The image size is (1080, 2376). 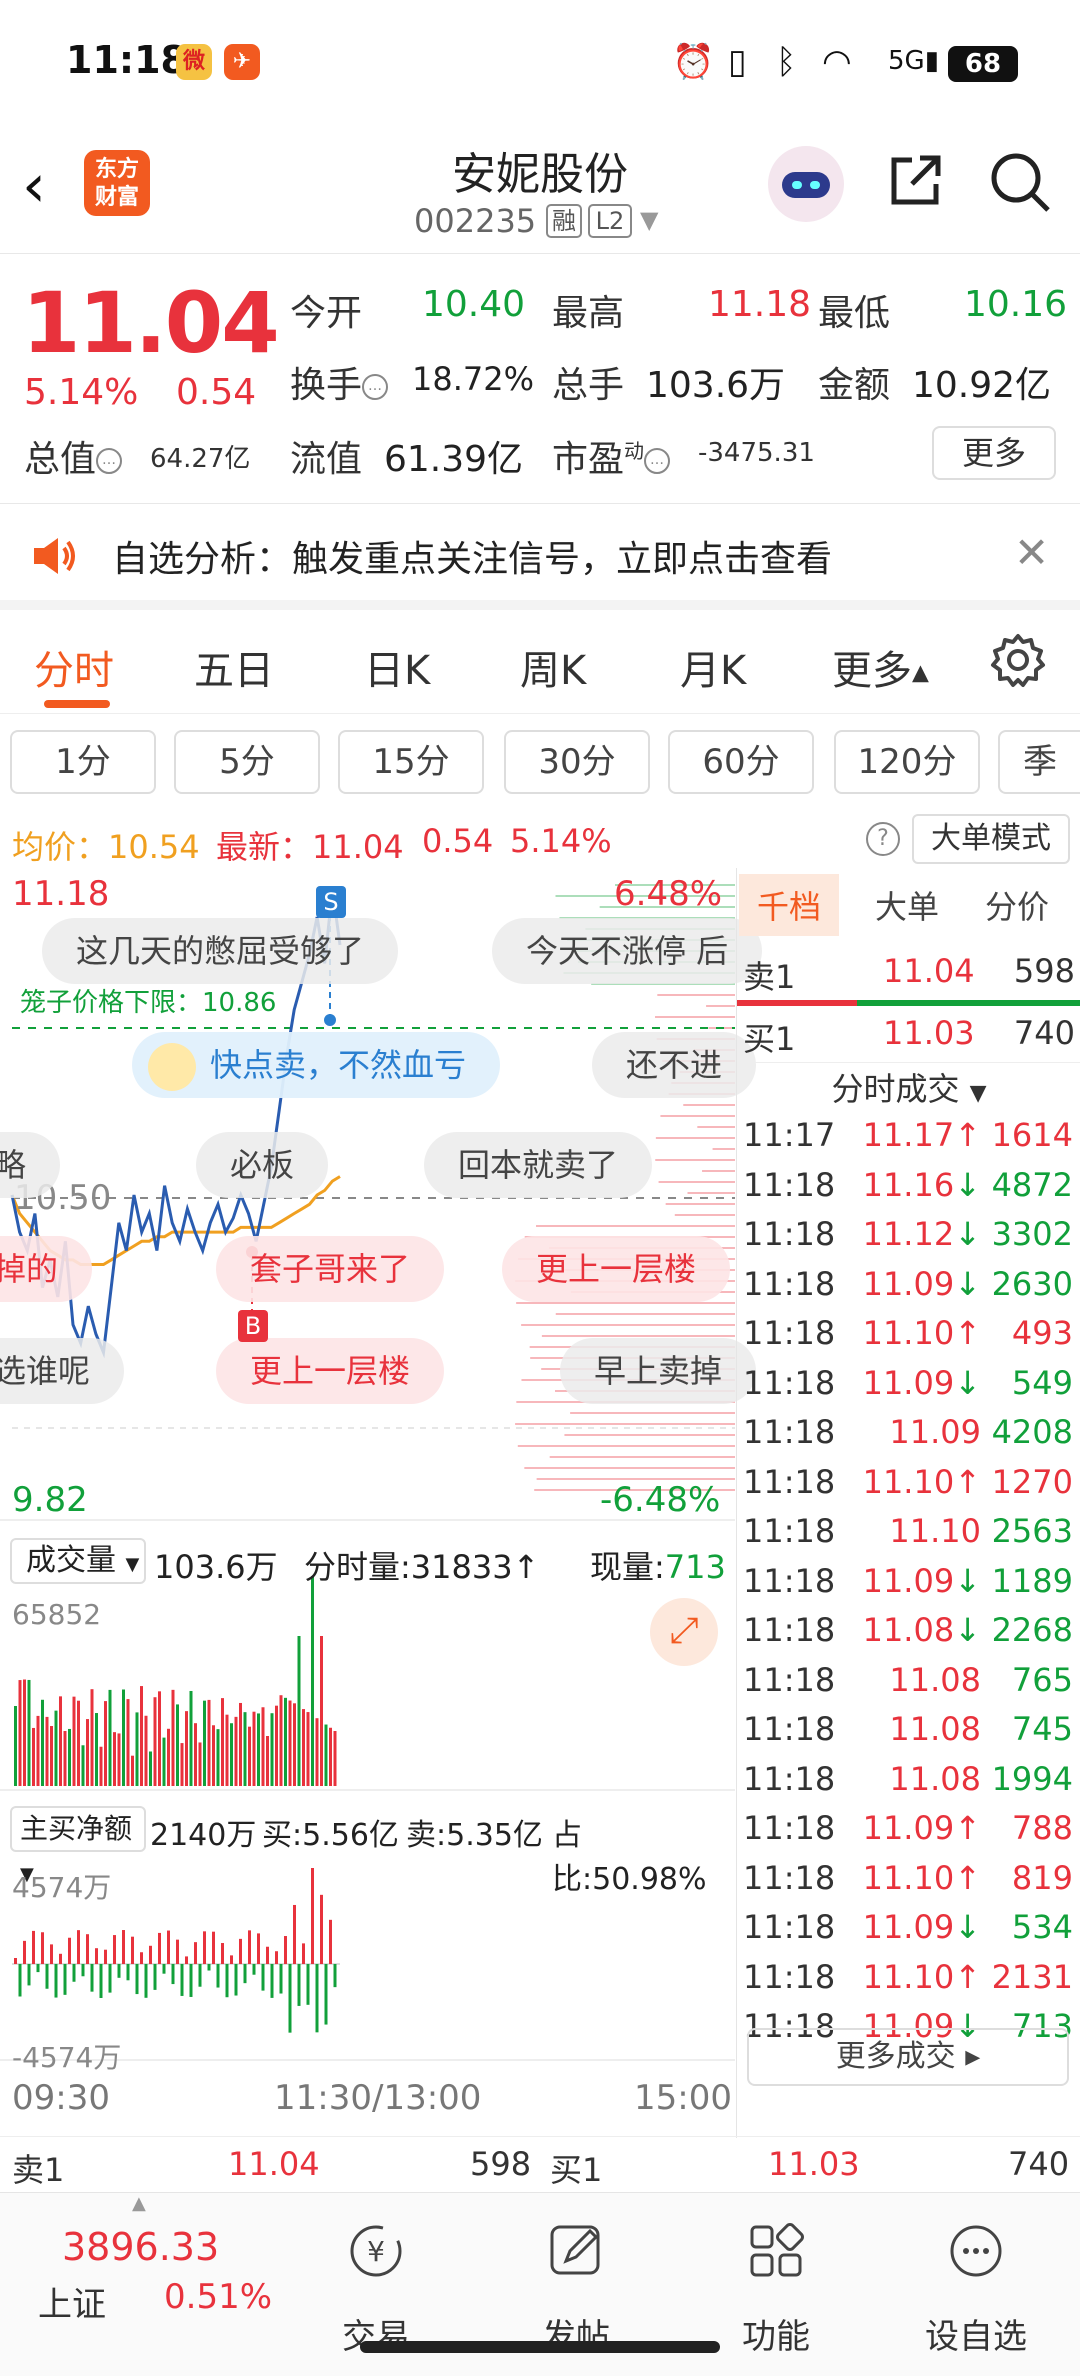 What do you see at coordinates (935, 1679) in the screenshot?
I see `trade-price: 11.08` at bounding box center [935, 1679].